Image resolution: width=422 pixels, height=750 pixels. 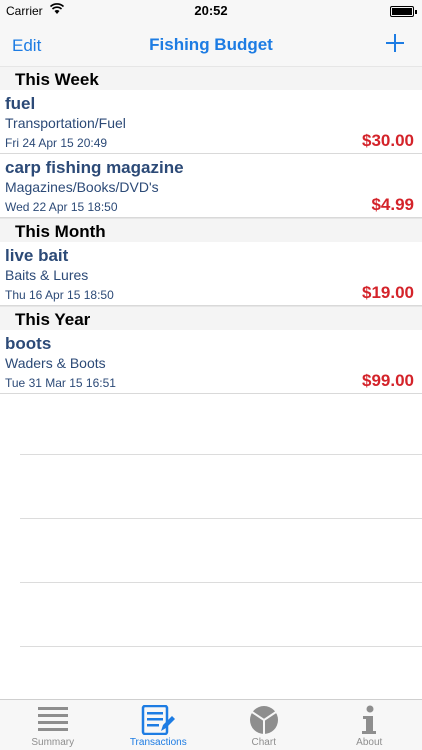 I want to click on transaction-amount: $99.00, so click(x=388, y=380).